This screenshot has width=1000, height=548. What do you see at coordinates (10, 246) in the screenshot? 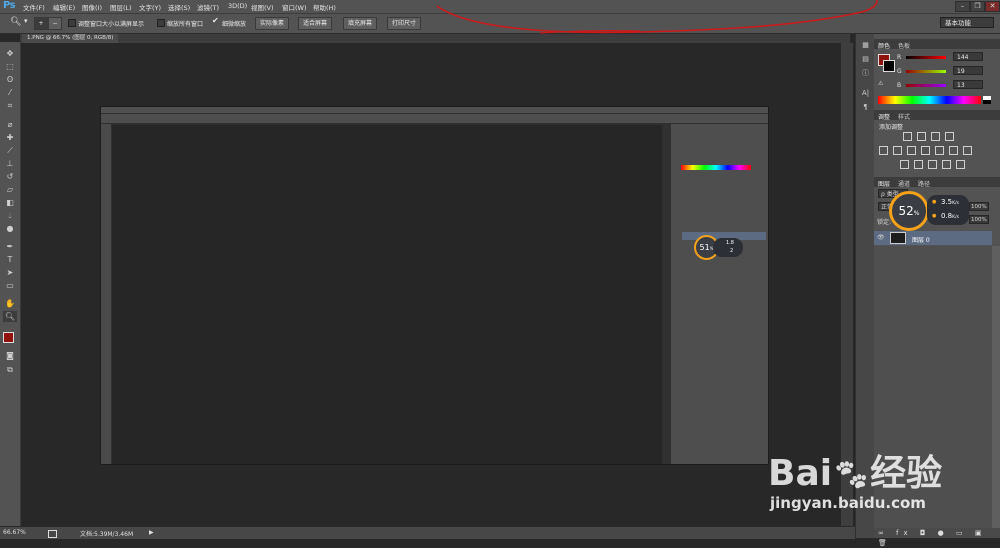
I see `pen-tool-icon: ✒` at bounding box center [10, 246].